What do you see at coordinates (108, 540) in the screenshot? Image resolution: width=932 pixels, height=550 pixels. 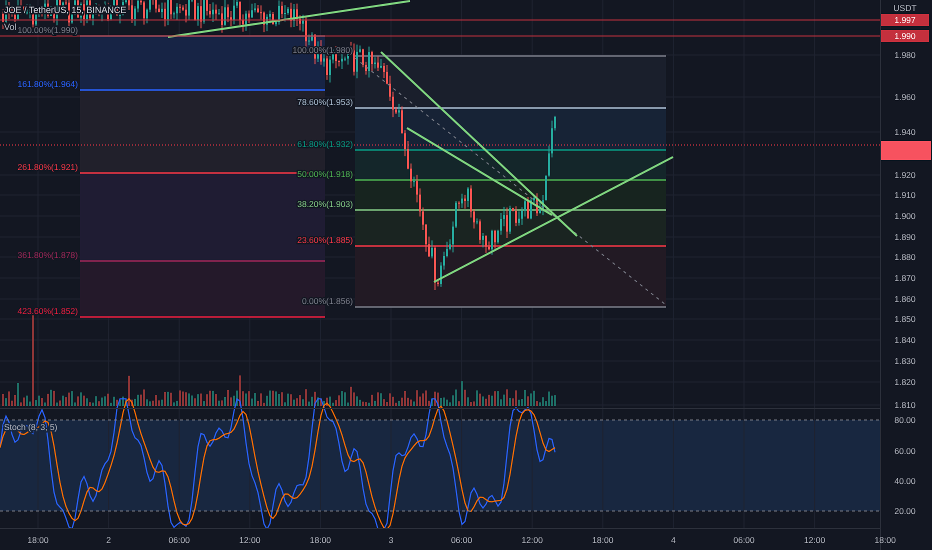 I see `time-tick-label: 2` at bounding box center [108, 540].